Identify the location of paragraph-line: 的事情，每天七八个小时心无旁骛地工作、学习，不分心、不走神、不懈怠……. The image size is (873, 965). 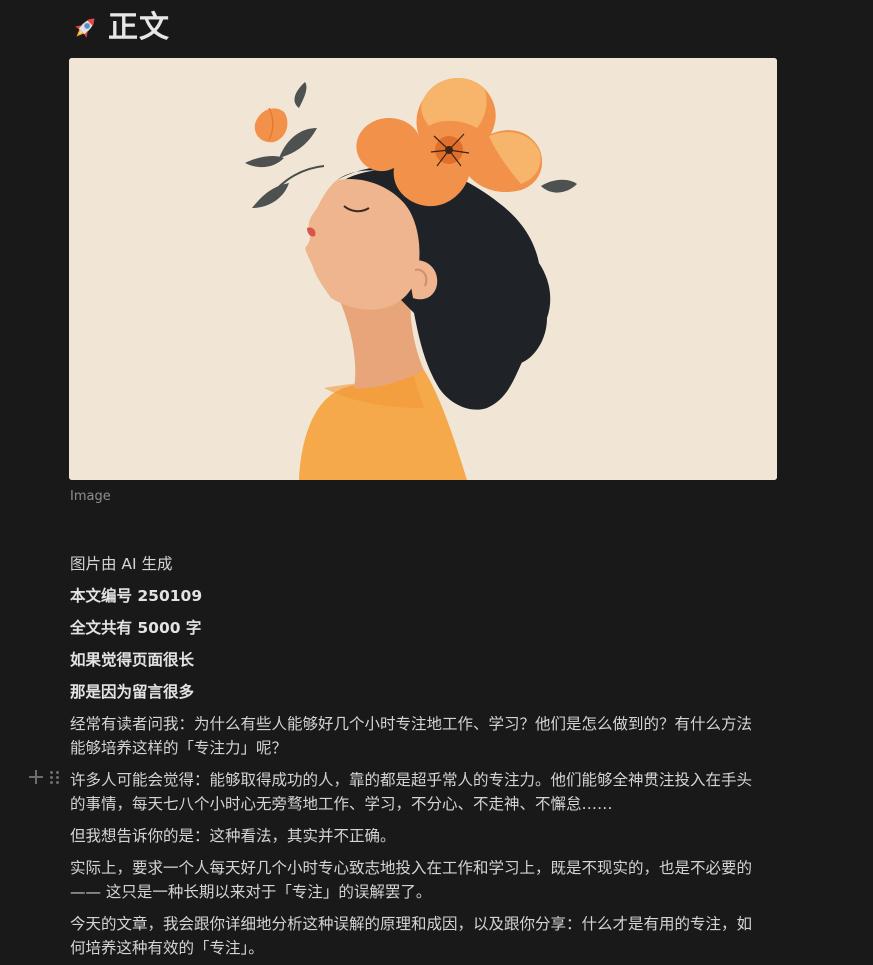
(341, 804).